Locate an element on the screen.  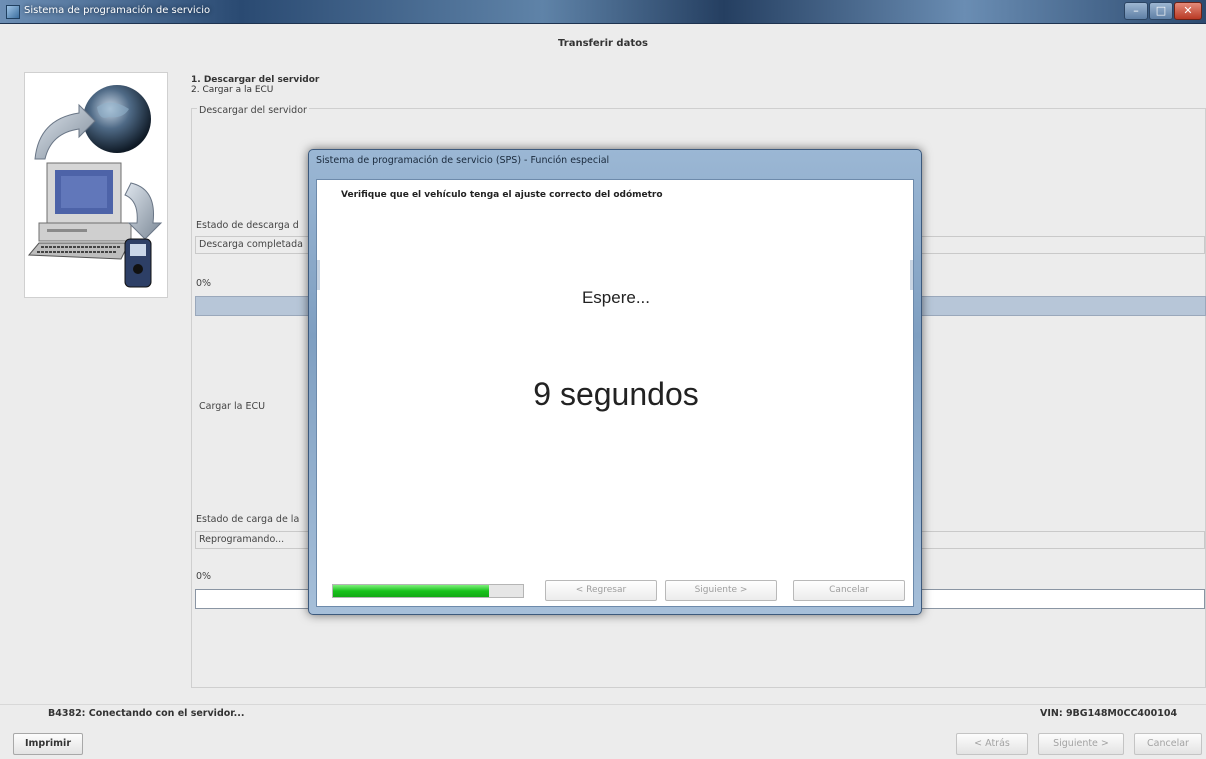
minimize-icon: – is located at coordinates (1136, 11).